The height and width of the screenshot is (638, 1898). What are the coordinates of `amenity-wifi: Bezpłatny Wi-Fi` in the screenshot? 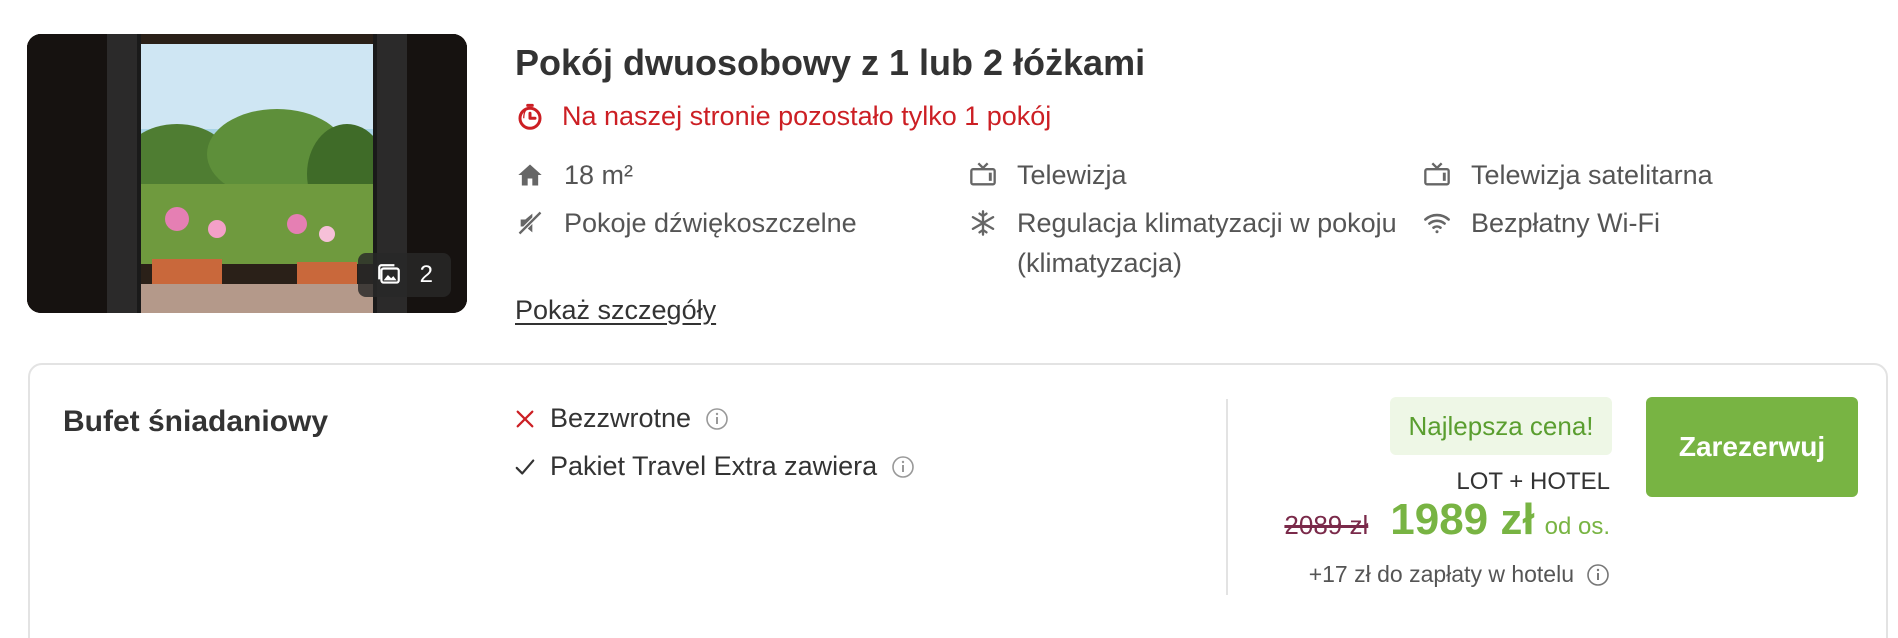 It's located at (1541, 223).